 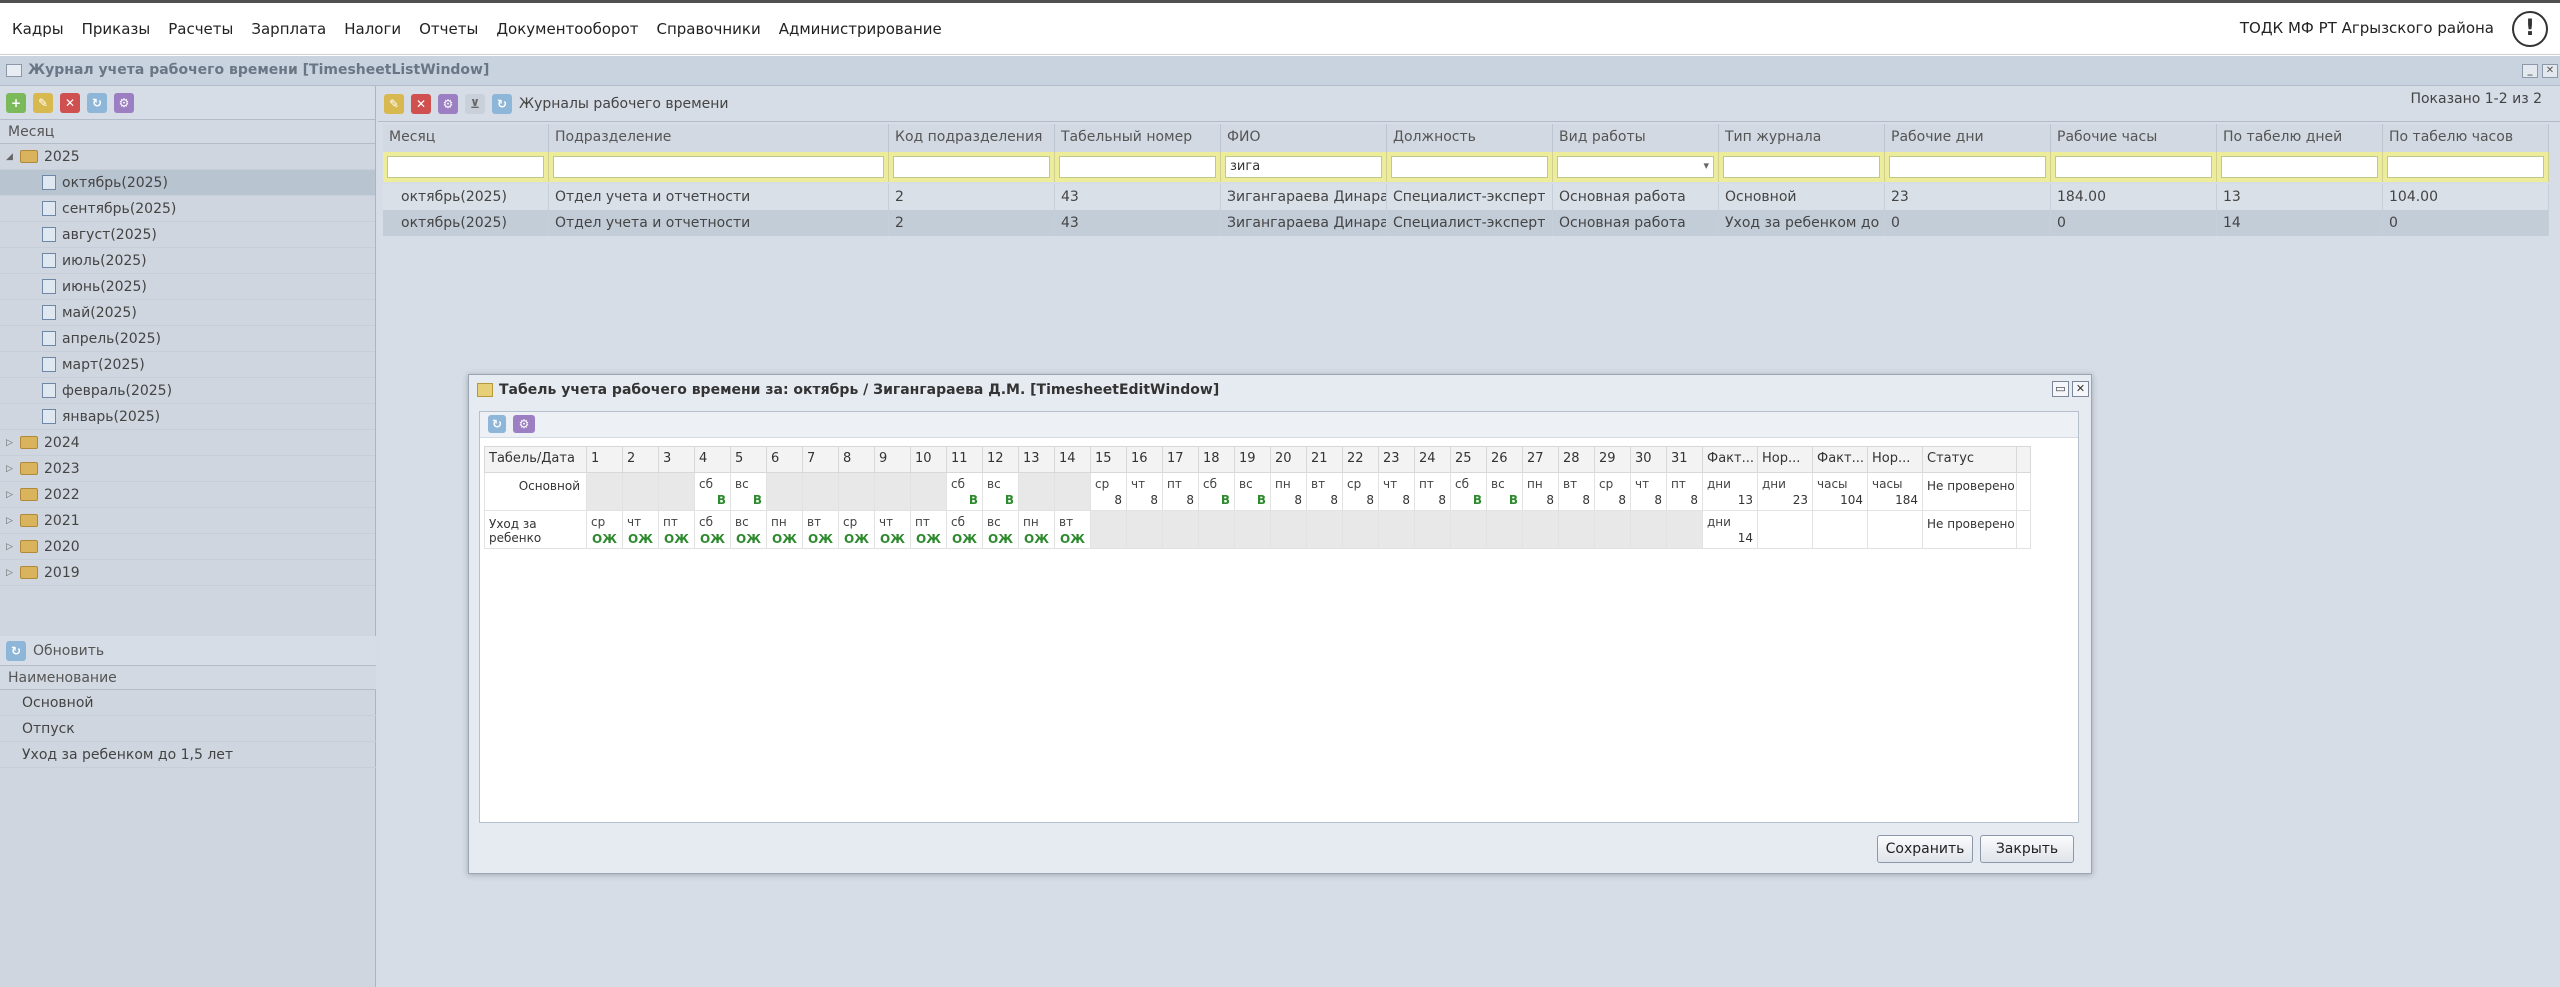 I want to click on journal-type-item: Отпуск, so click(x=188, y=729).